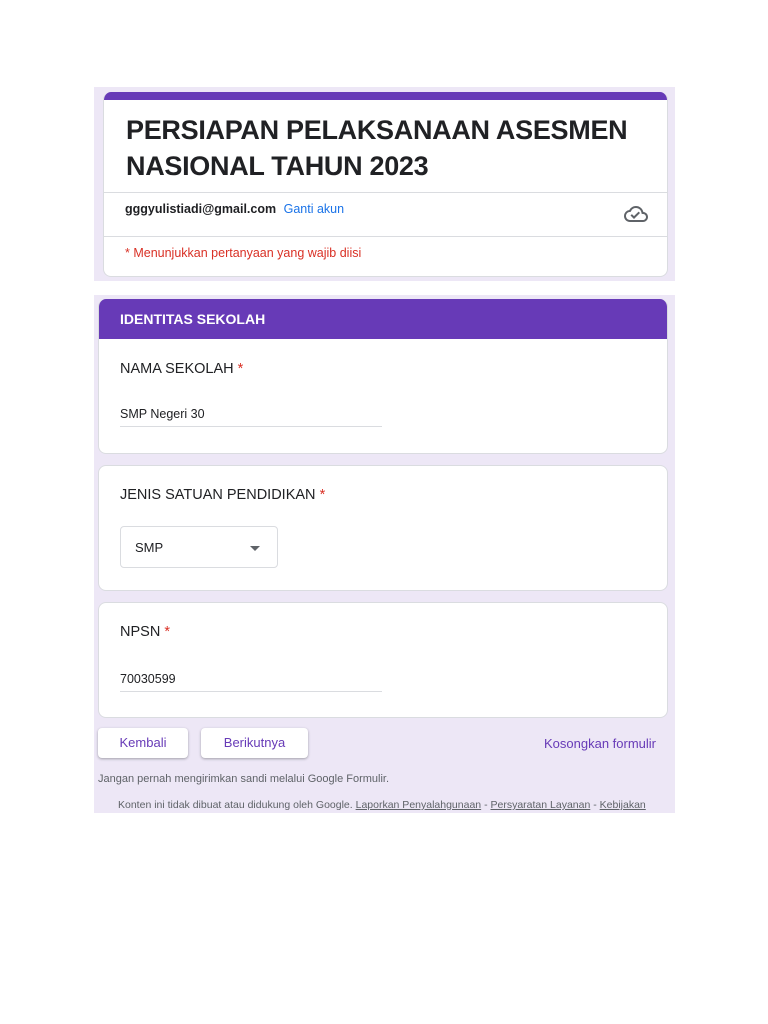 The height and width of the screenshot is (1024, 768). What do you see at coordinates (385, 96) in the screenshot?
I see `accent-bar` at bounding box center [385, 96].